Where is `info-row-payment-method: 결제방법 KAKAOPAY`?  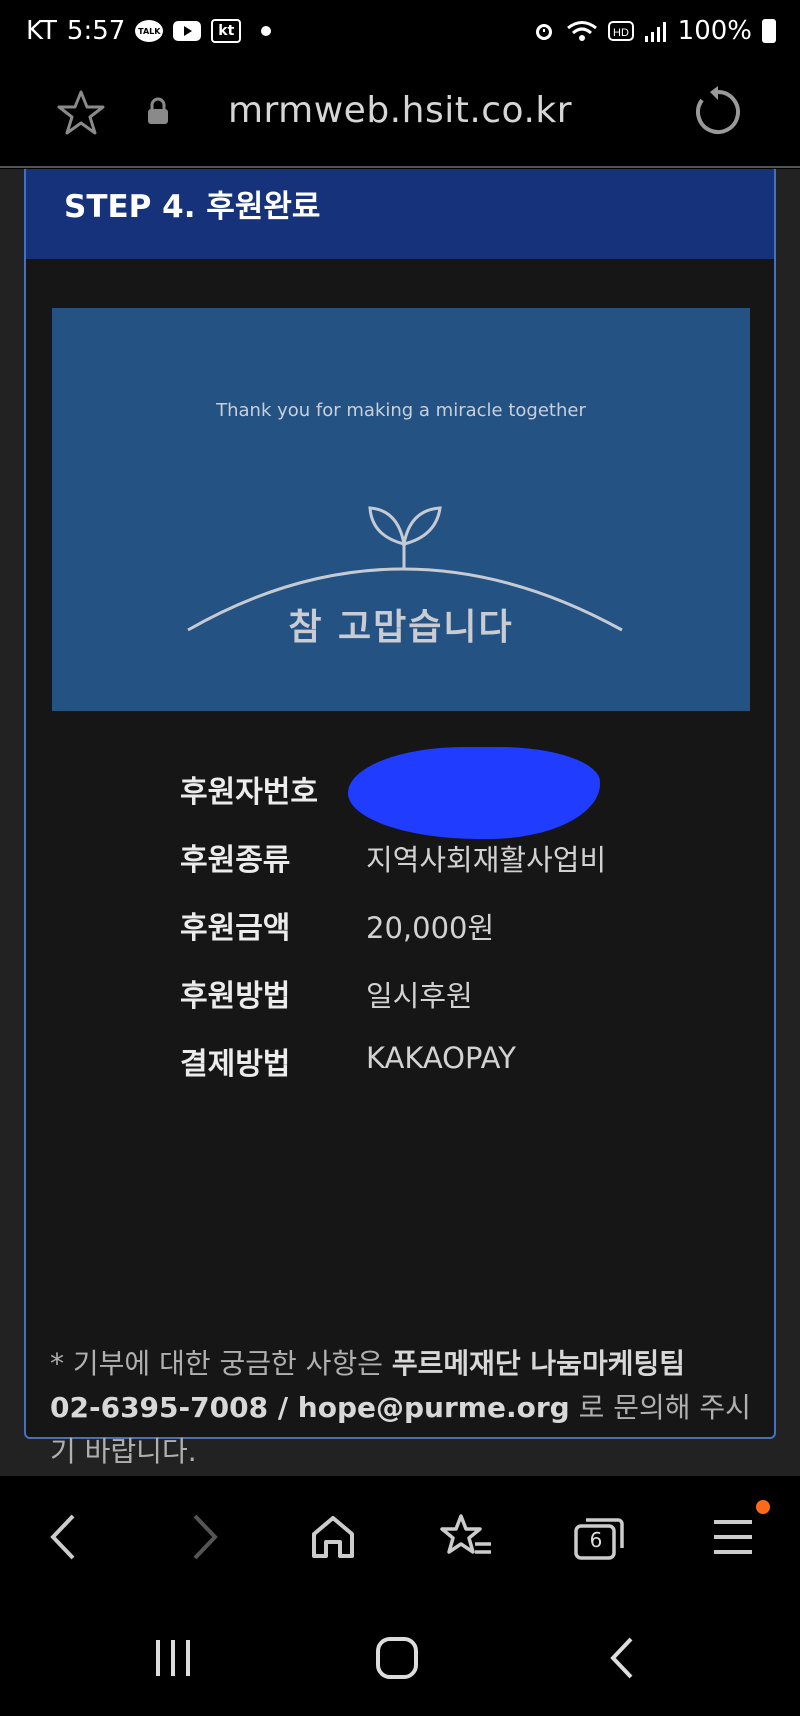
info-row-payment-method: 결제방법 KAKAOPAY is located at coordinates (460, 1073).